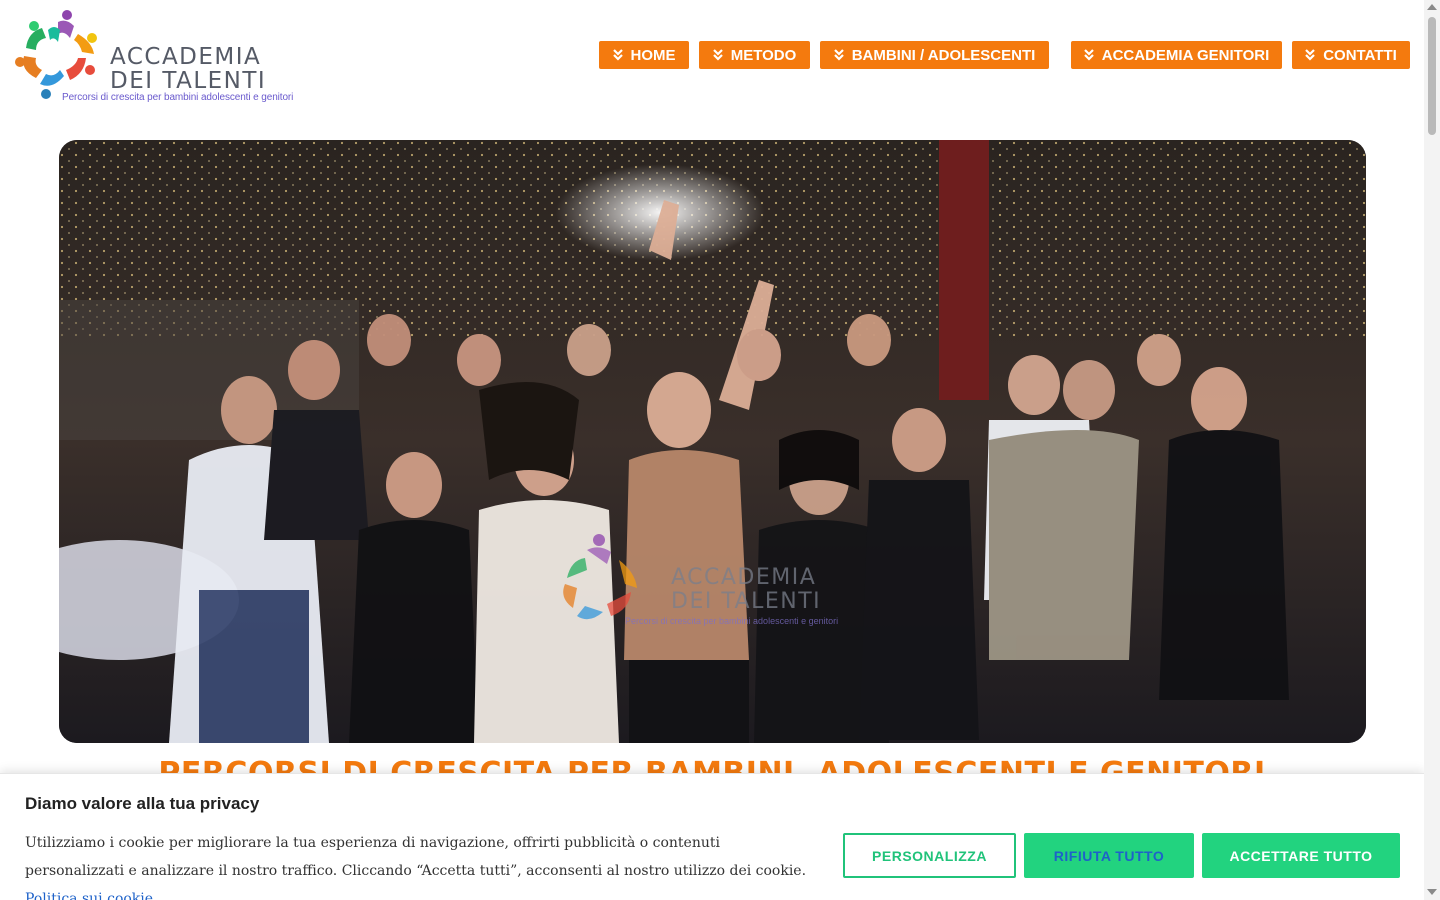 The image size is (1440, 900). What do you see at coordinates (188, 81) in the screenshot?
I see `logo-name-line2: DEI TALENTI` at bounding box center [188, 81].